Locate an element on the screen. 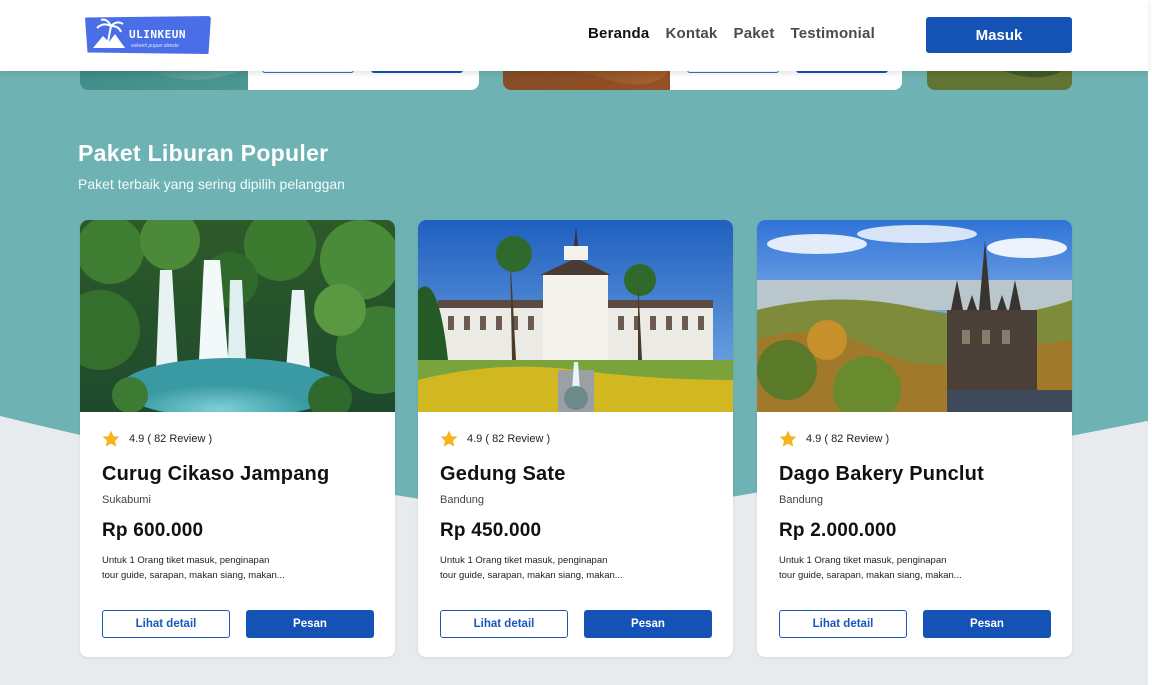 The height and width of the screenshot is (685, 1152). package-price: Rp 450.000 is located at coordinates (491, 530).